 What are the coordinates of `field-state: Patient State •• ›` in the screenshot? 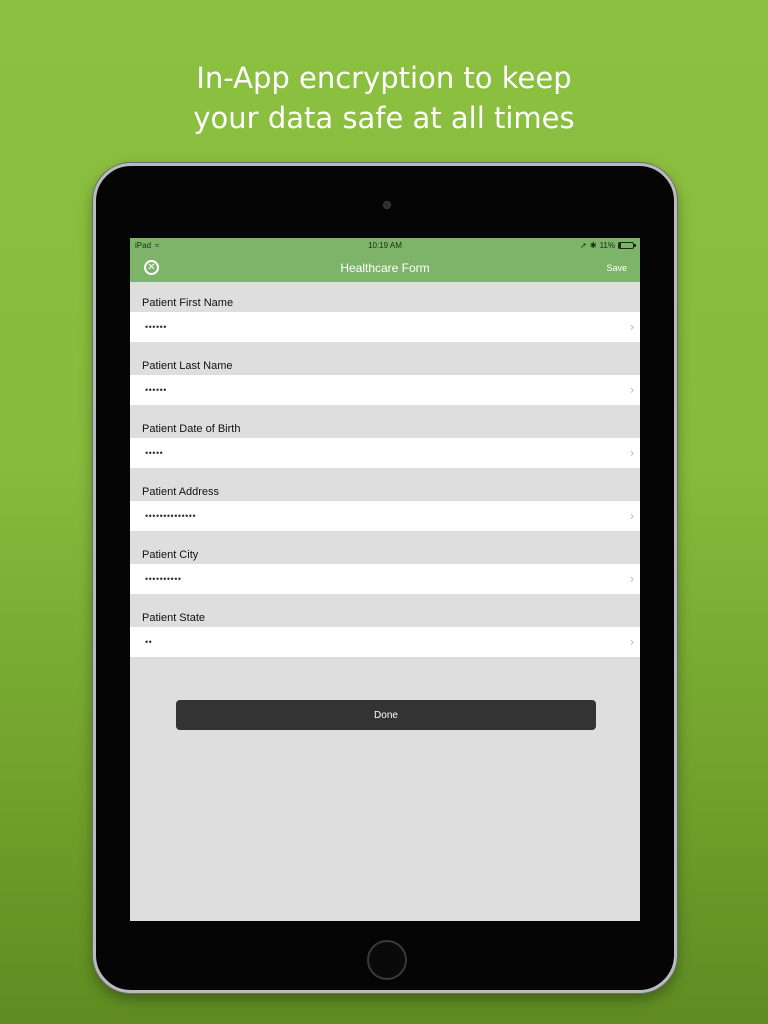 It's located at (385, 628).